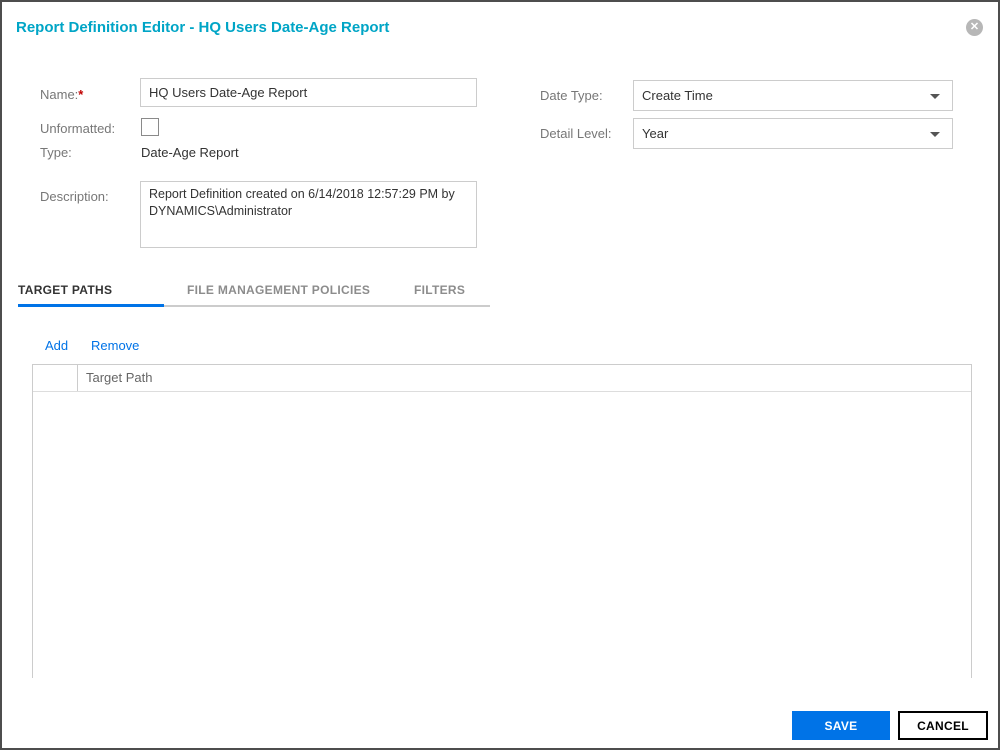  What do you see at coordinates (502, 378) in the screenshot?
I see `table-header-row: Target Path` at bounding box center [502, 378].